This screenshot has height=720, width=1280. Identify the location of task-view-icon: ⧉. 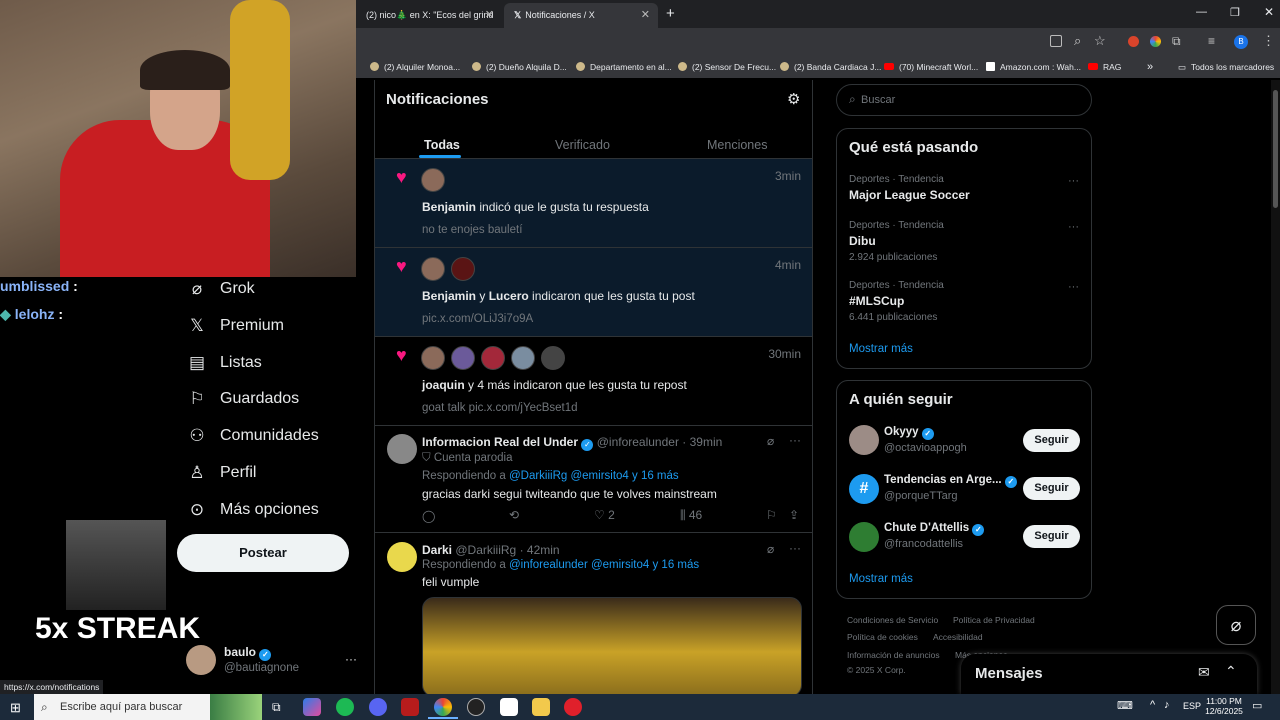
(276, 707).